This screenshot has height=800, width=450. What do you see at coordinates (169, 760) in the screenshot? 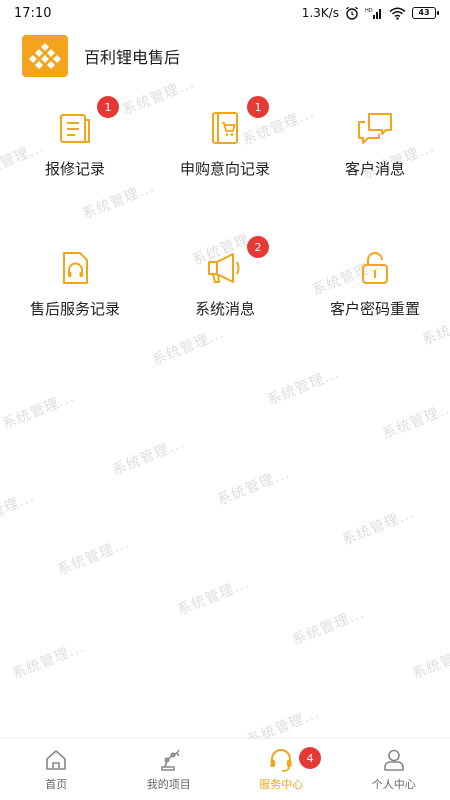
I see `robot-arm-icon` at bounding box center [169, 760].